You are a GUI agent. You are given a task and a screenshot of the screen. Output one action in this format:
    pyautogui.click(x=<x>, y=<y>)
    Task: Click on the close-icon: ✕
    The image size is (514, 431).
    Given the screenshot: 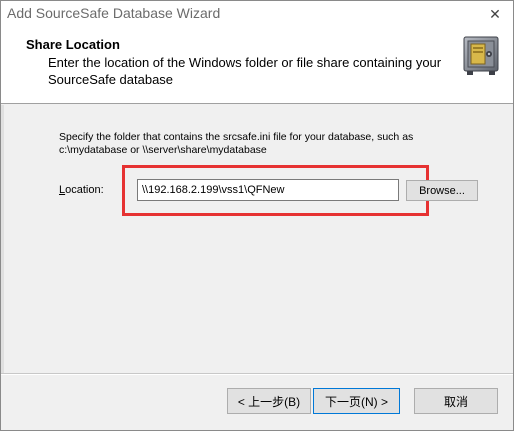 What is the action you would take?
    pyautogui.click(x=495, y=13)
    